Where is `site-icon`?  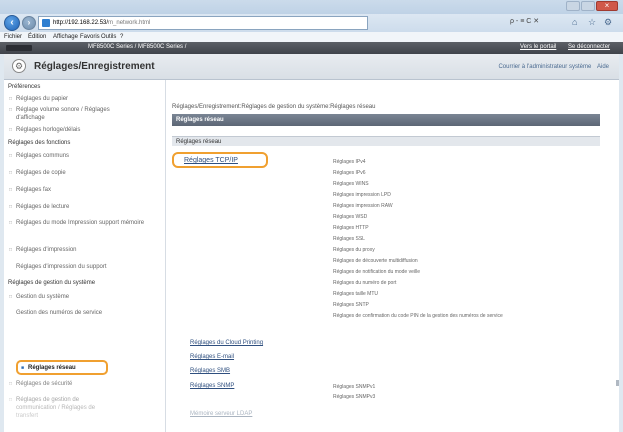
site-icon is located at coordinates (46, 23).